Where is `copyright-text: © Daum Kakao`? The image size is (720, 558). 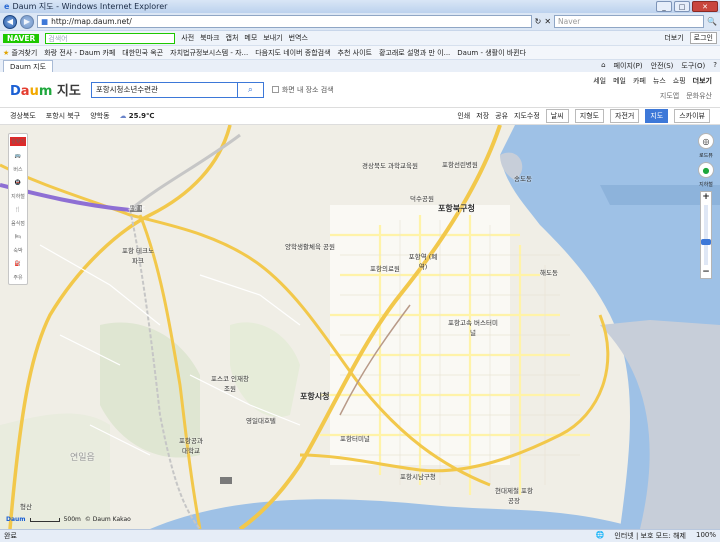
copyright-text: © Daum Kakao is located at coordinates (107, 519).